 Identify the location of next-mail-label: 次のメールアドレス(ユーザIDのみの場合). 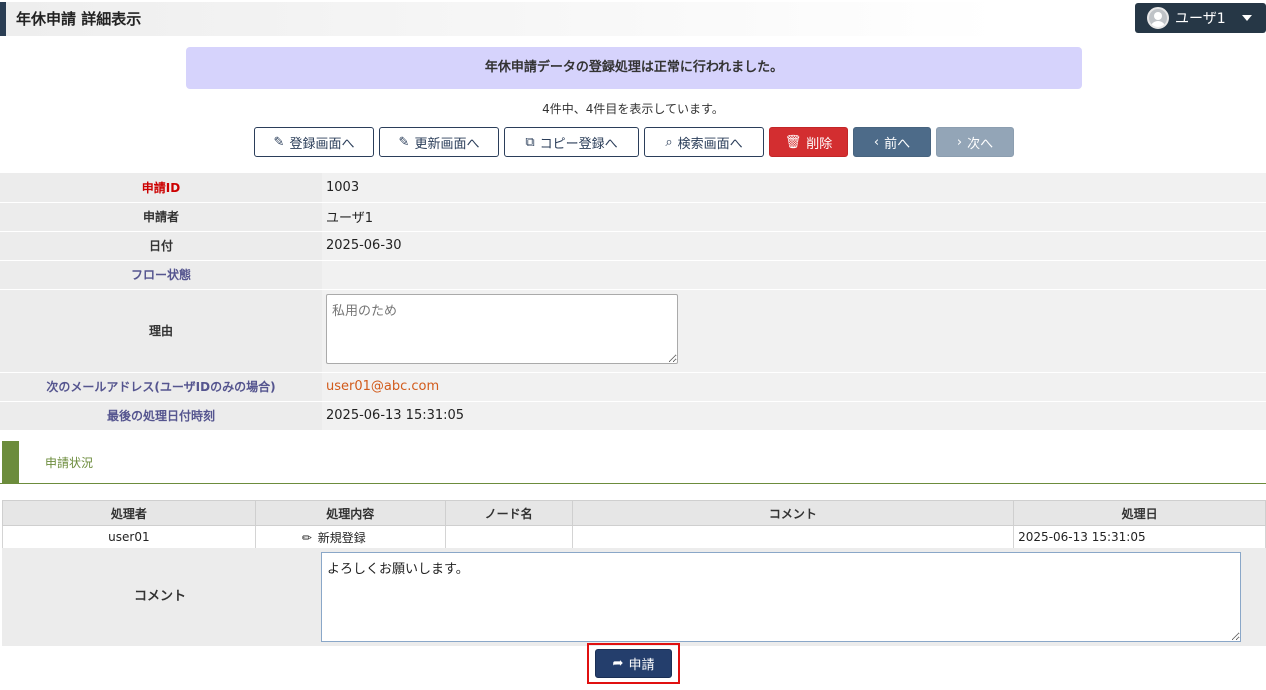
(161, 387).